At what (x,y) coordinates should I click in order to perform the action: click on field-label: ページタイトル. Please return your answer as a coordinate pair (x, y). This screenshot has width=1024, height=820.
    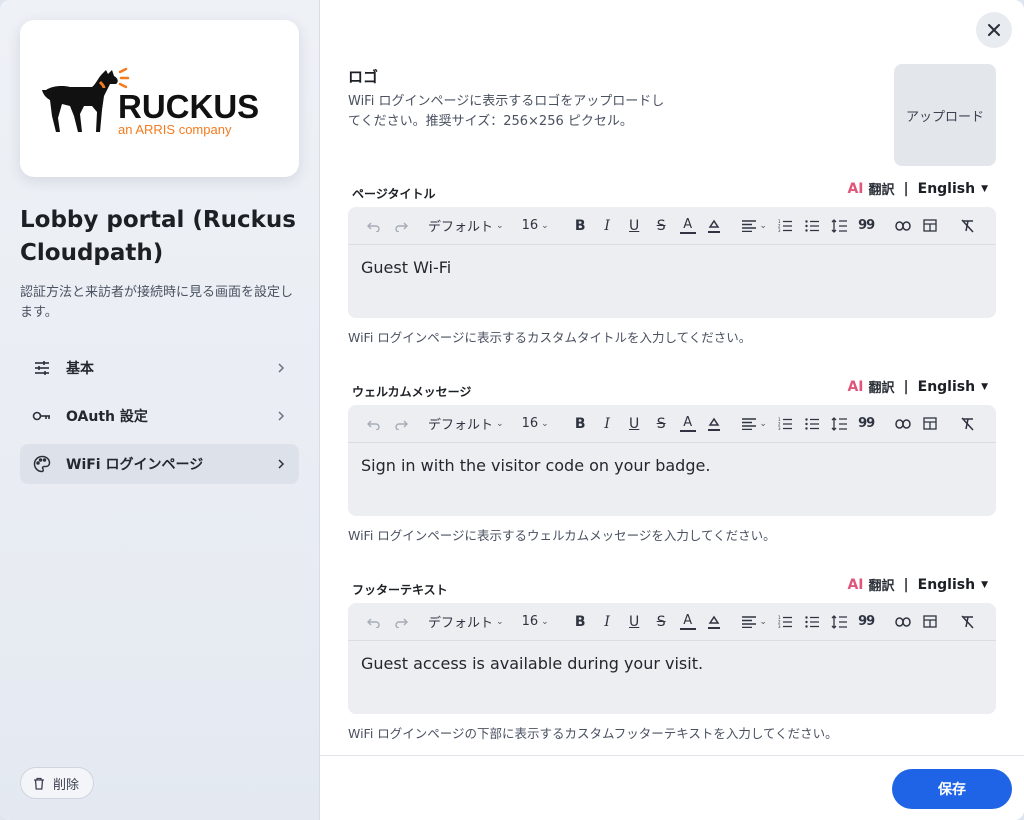
    Looking at the image, I should click on (394, 194).